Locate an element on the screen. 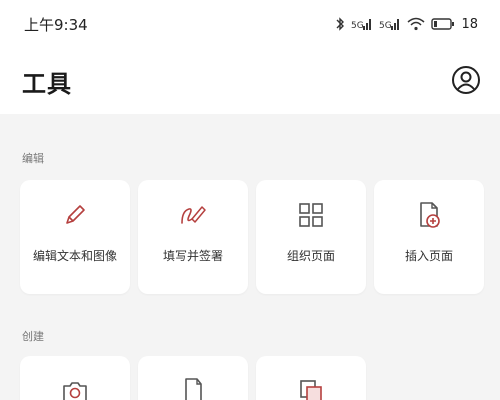  pencil-icon is located at coordinates (75, 215).